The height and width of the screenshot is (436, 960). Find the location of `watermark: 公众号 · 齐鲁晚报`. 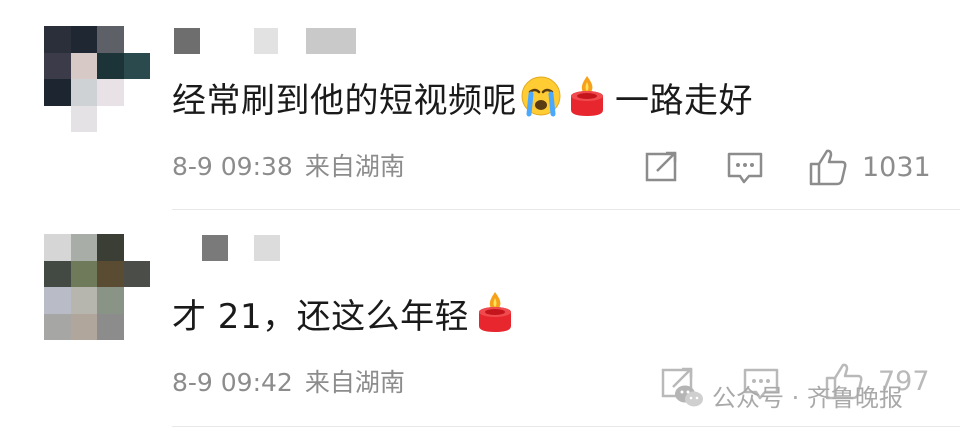

watermark: 公众号 · 齐鲁晚报 is located at coordinates (788, 395).